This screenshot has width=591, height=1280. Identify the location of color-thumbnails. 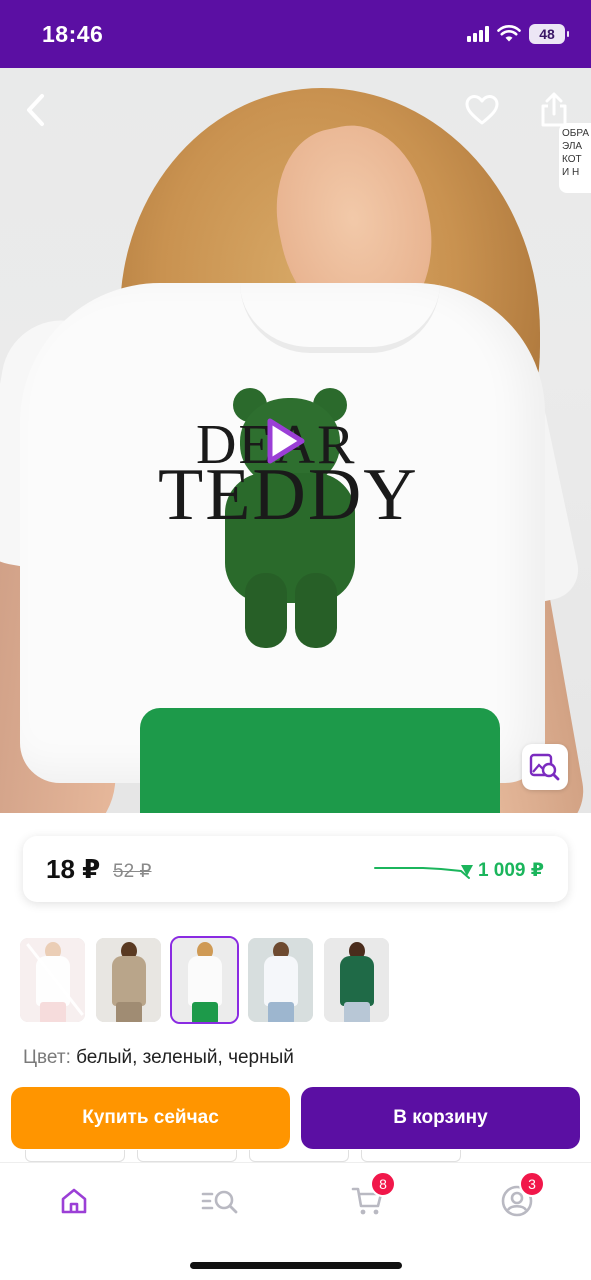
(204, 980).